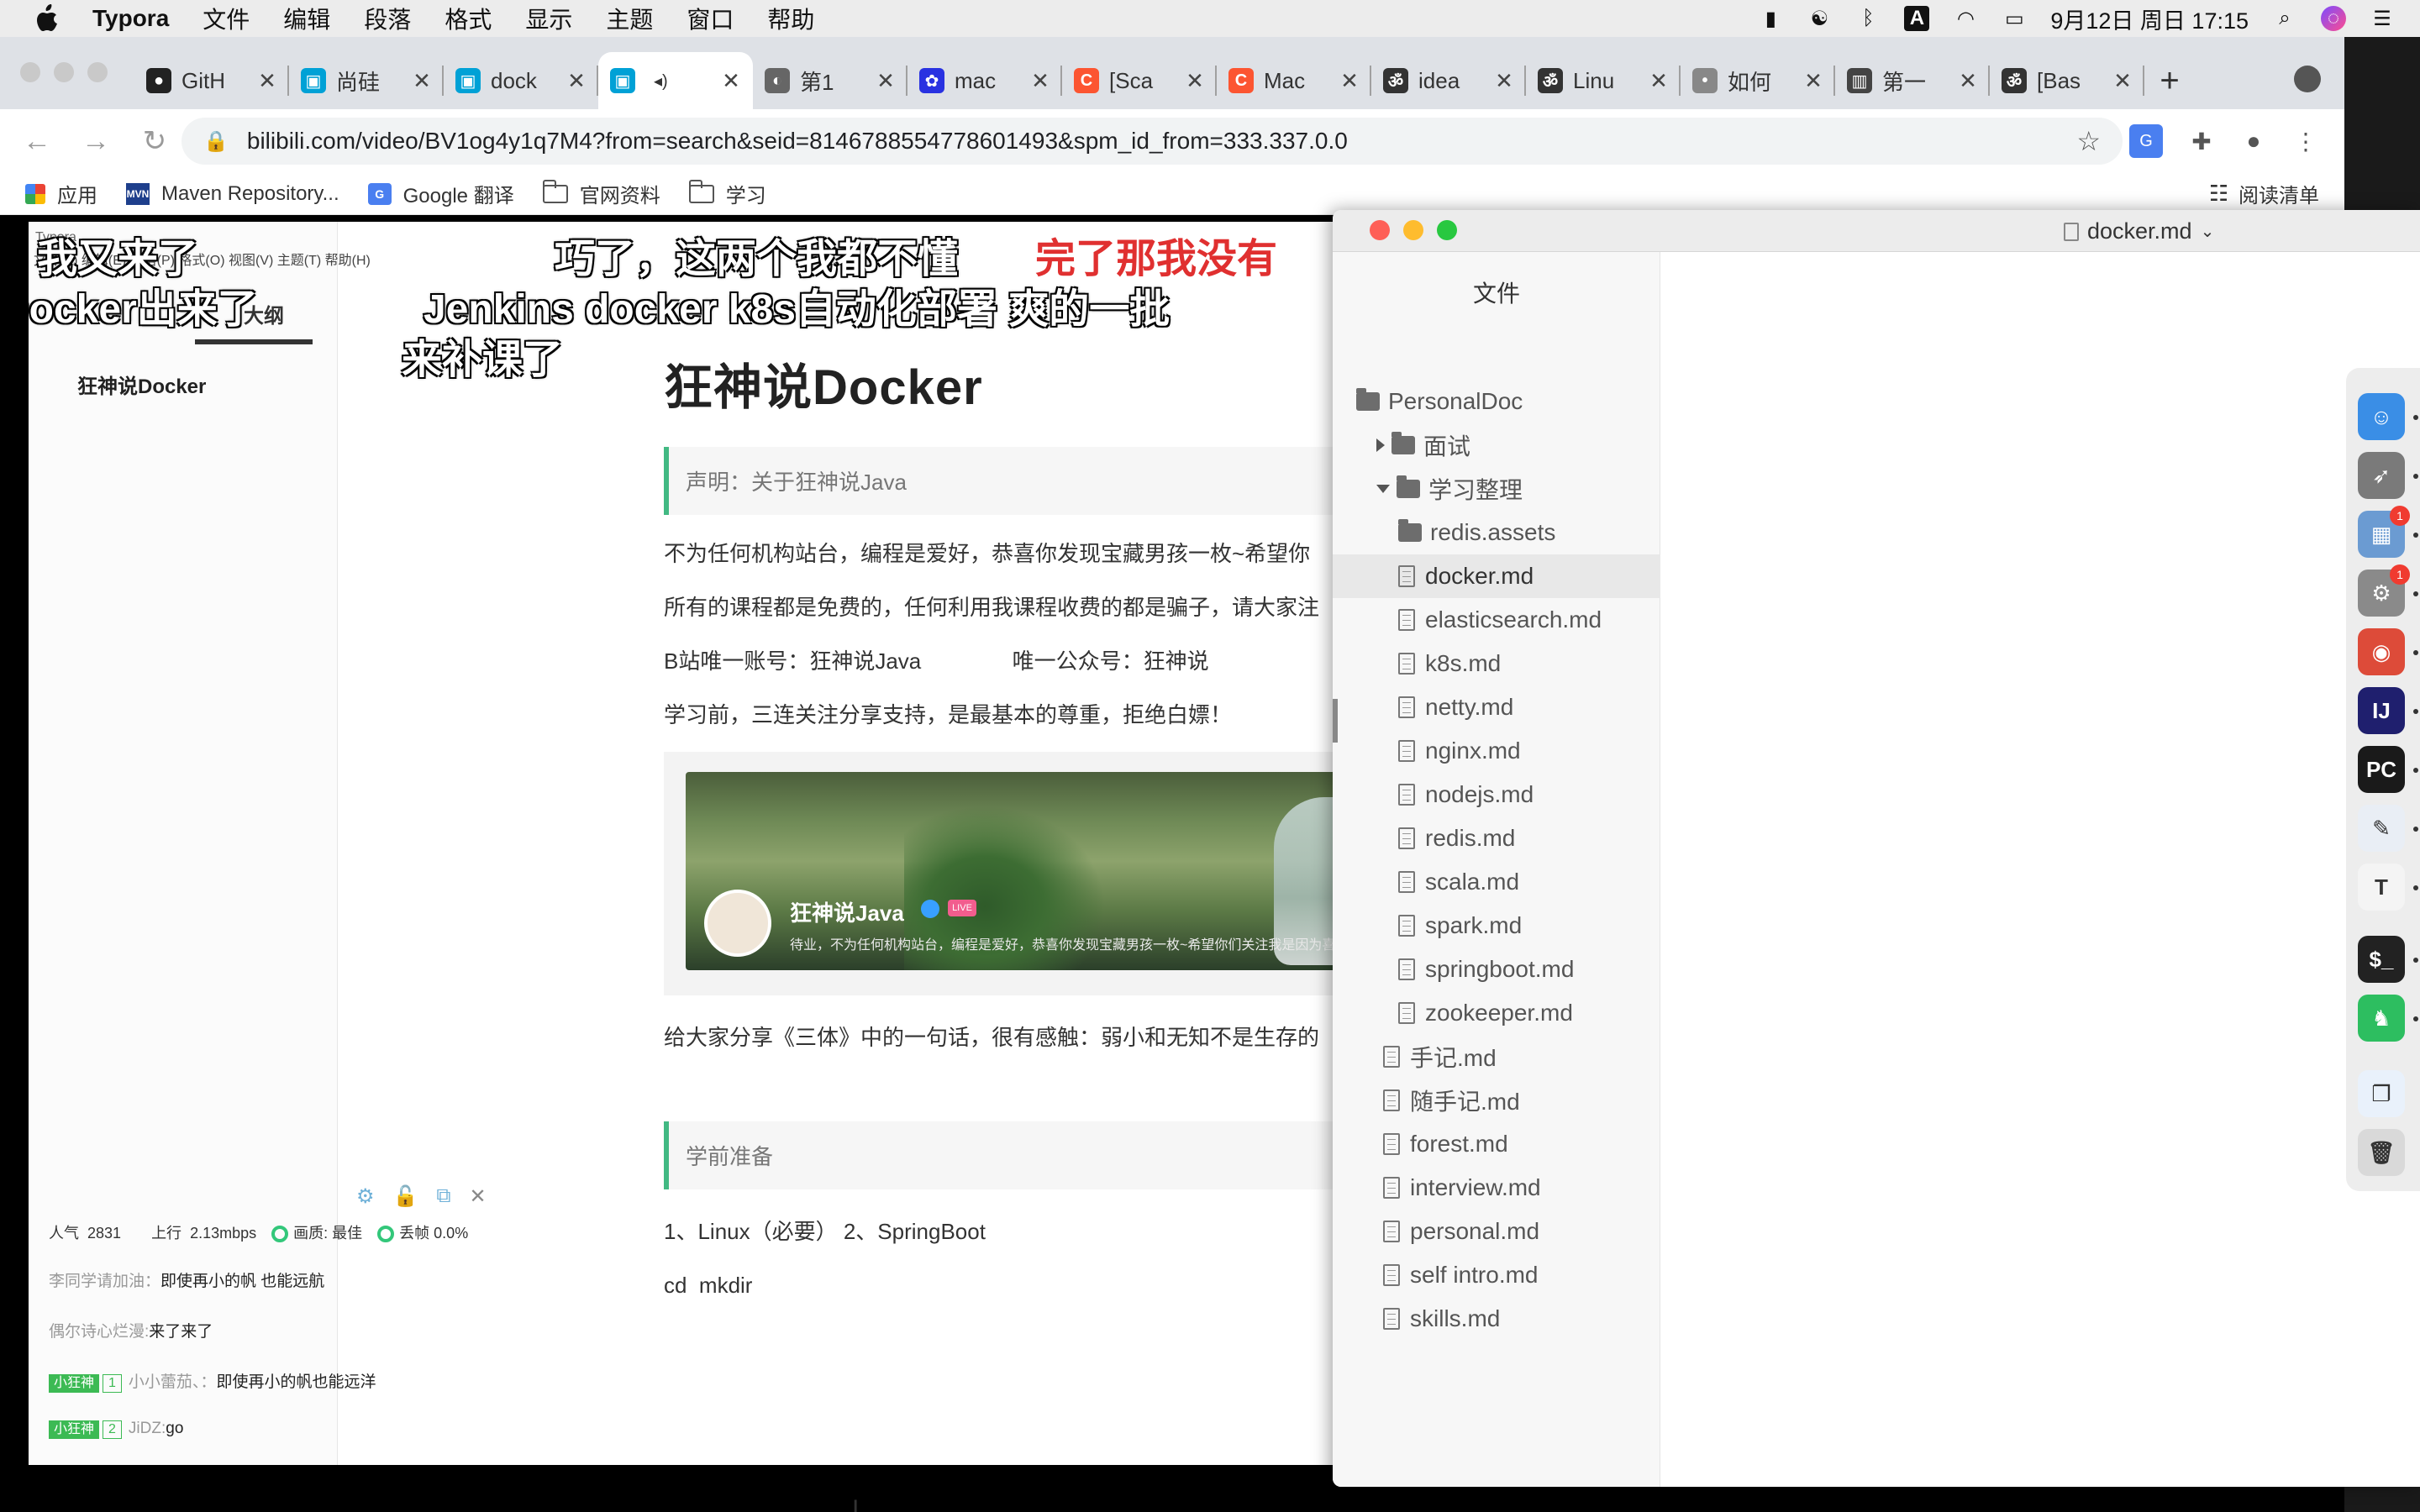 The height and width of the screenshot is (1512, 2420). What do you see at coordinates (367, 80) in the screenshot?
I see `browser-tab: ▣ 尚硅 ✕` at bounding box center [367, 80].